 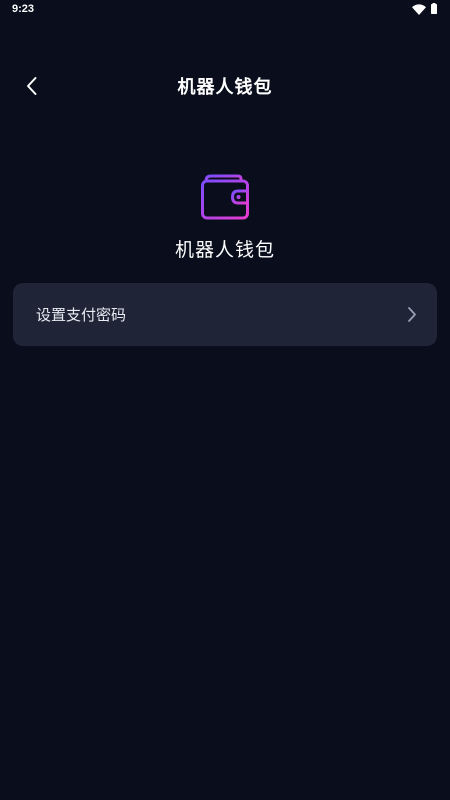 What do you see at coordinates (81, 315) in the screenshot?
I see `set-payment-password-label: 设置支付密码` at bounding box center [81, 315].